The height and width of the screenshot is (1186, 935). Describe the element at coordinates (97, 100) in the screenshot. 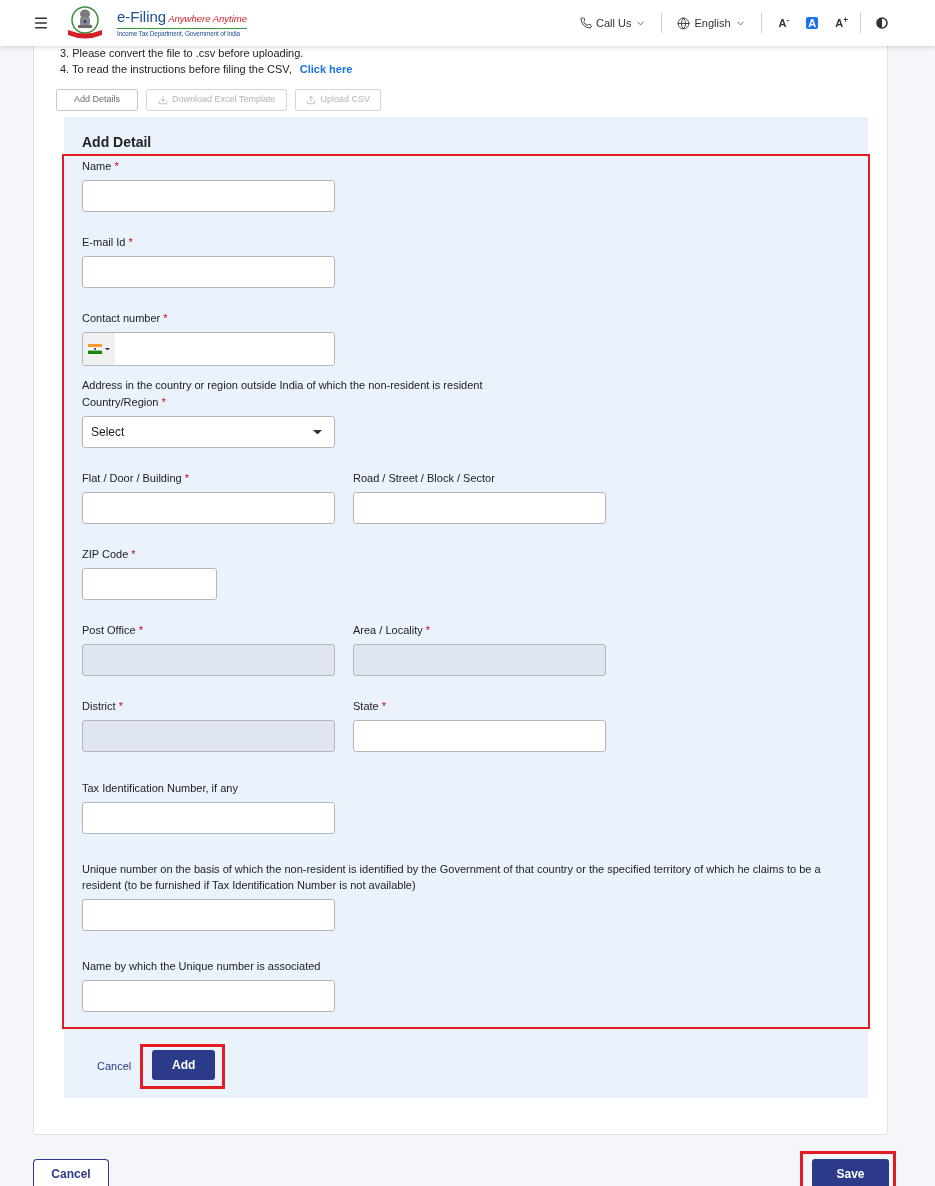

I see `toolbar-button: Add Details` at that location.